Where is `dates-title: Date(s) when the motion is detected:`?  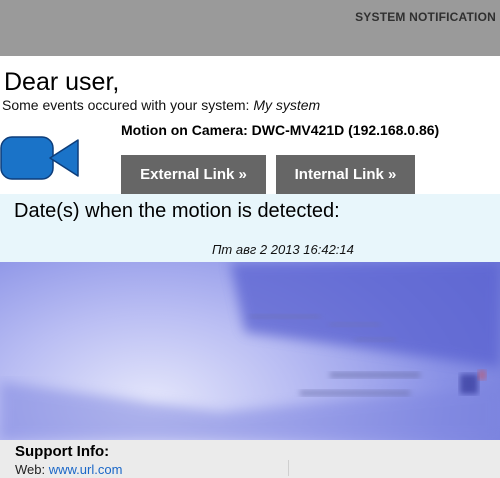
dates-title: Date(s) when the motion is detected: is located at coordinates (177, 211).